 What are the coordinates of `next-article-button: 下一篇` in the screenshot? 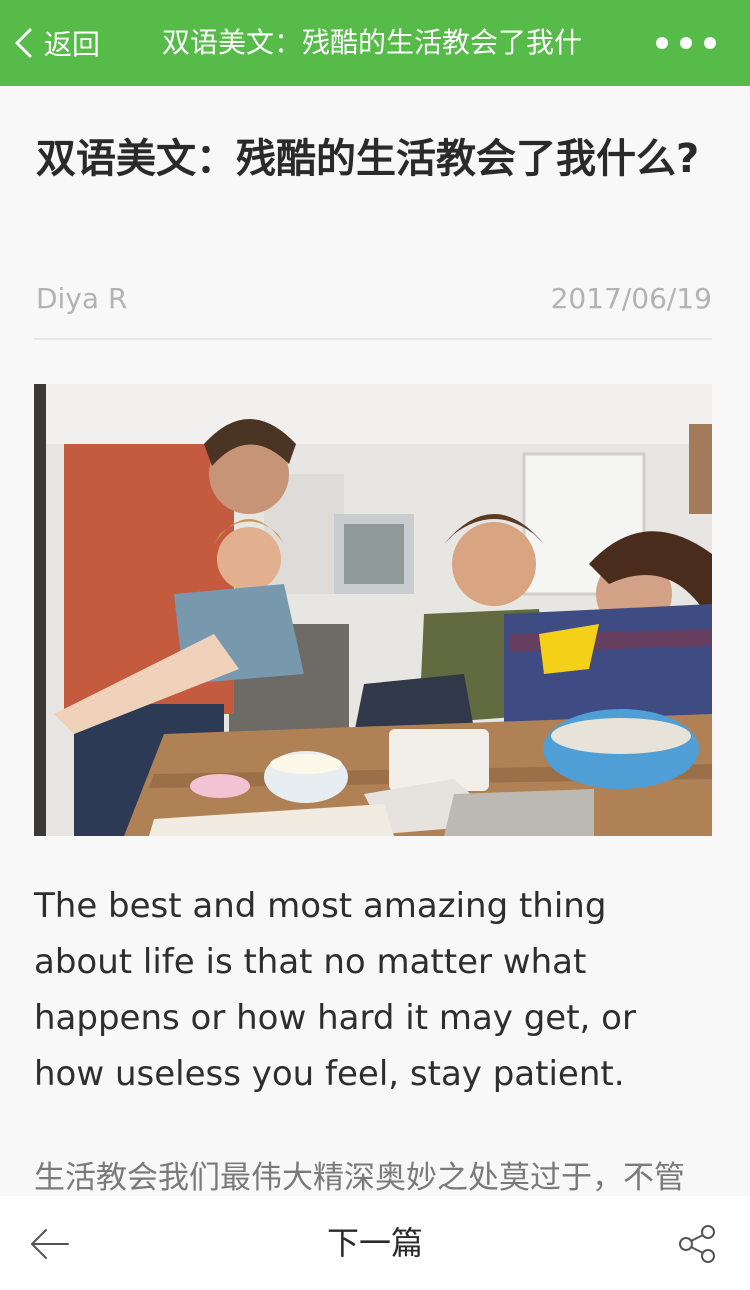 It's located at (375, 1243).